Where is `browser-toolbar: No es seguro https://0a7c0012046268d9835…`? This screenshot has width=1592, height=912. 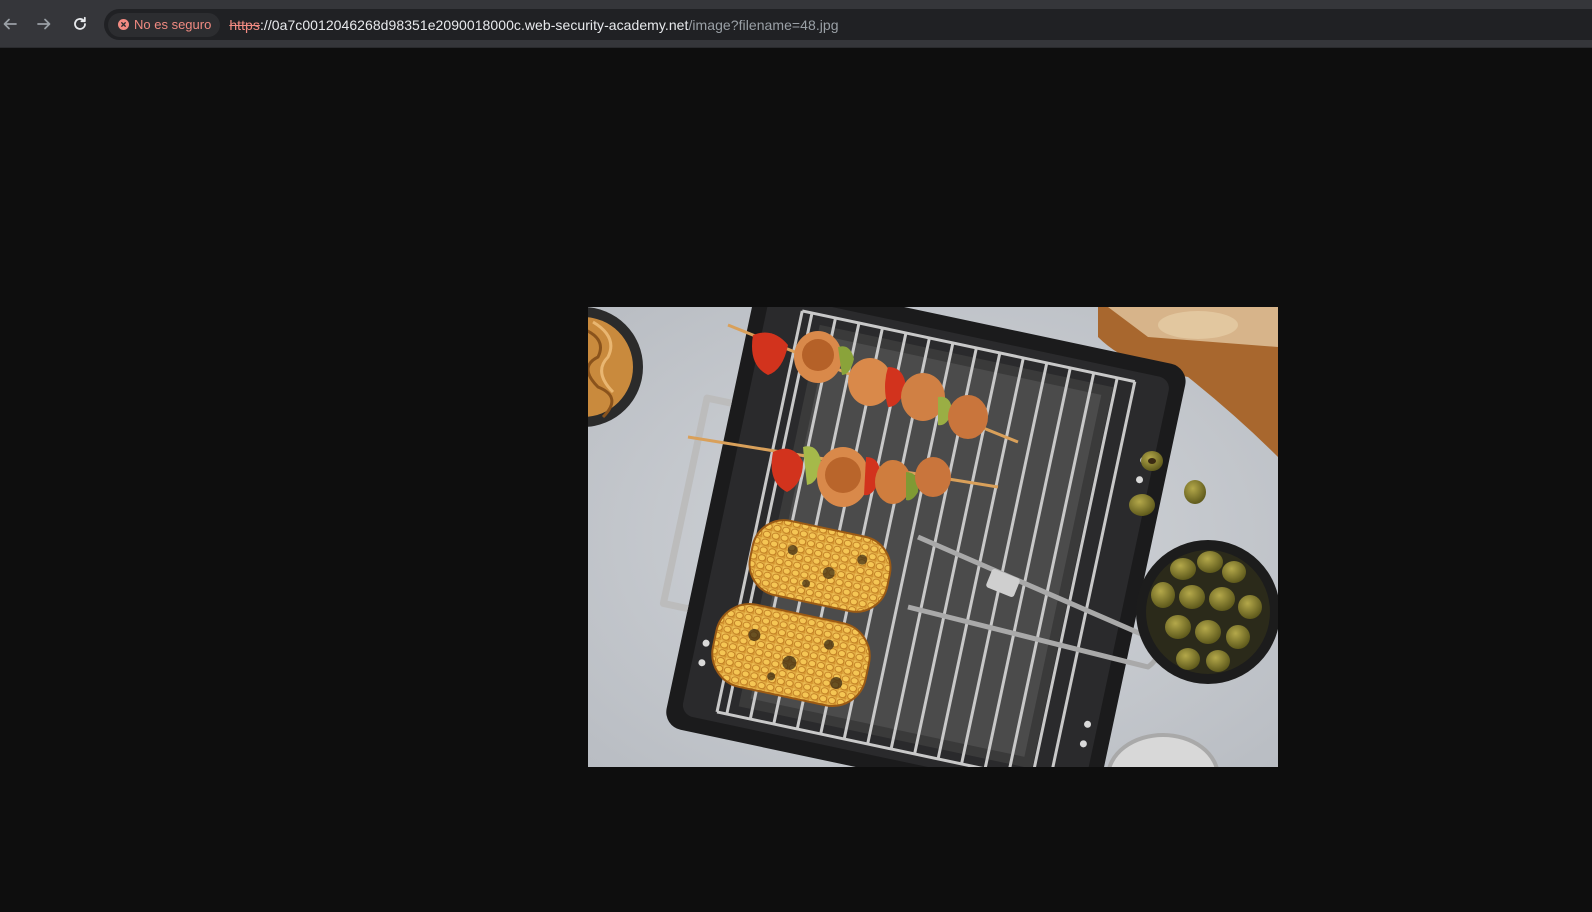
browser-toolbar: No es seguro https://0a7c0012046268d9835… is located at coordinates (796, 24).